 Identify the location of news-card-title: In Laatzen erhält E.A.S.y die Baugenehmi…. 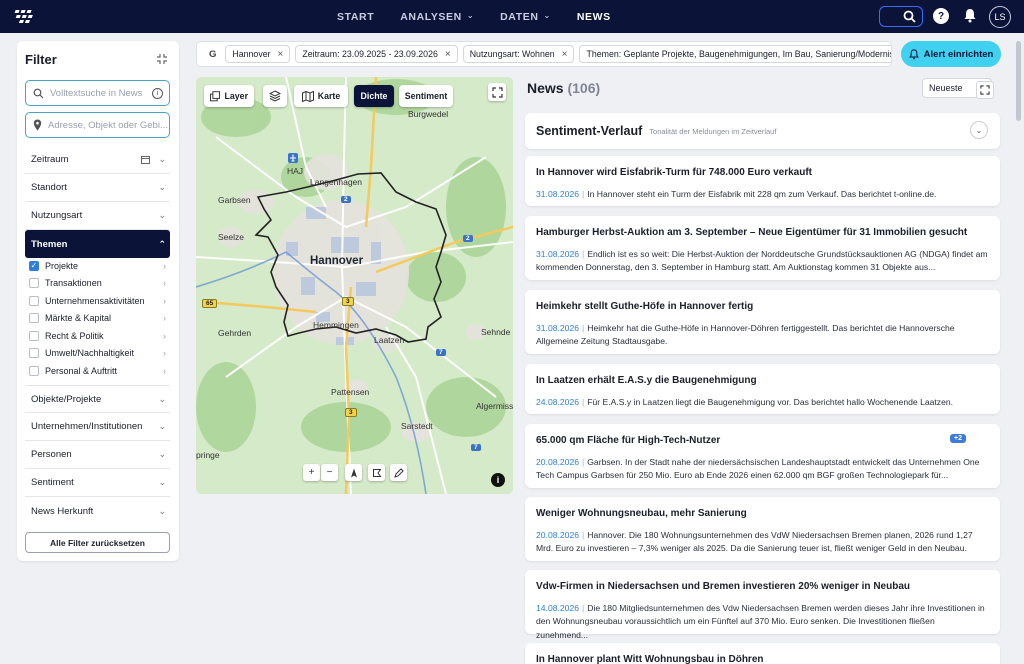
(762, 381).